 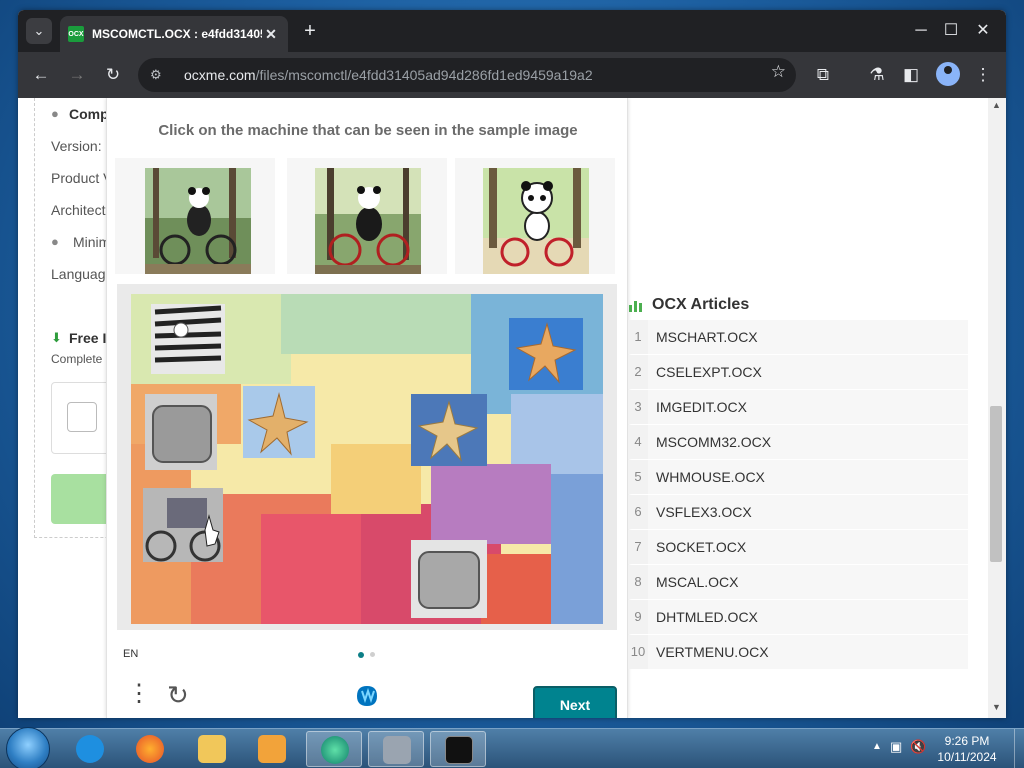 I want to click on article-link: CSELEXPT.OCX, so click(x=808, y=371).